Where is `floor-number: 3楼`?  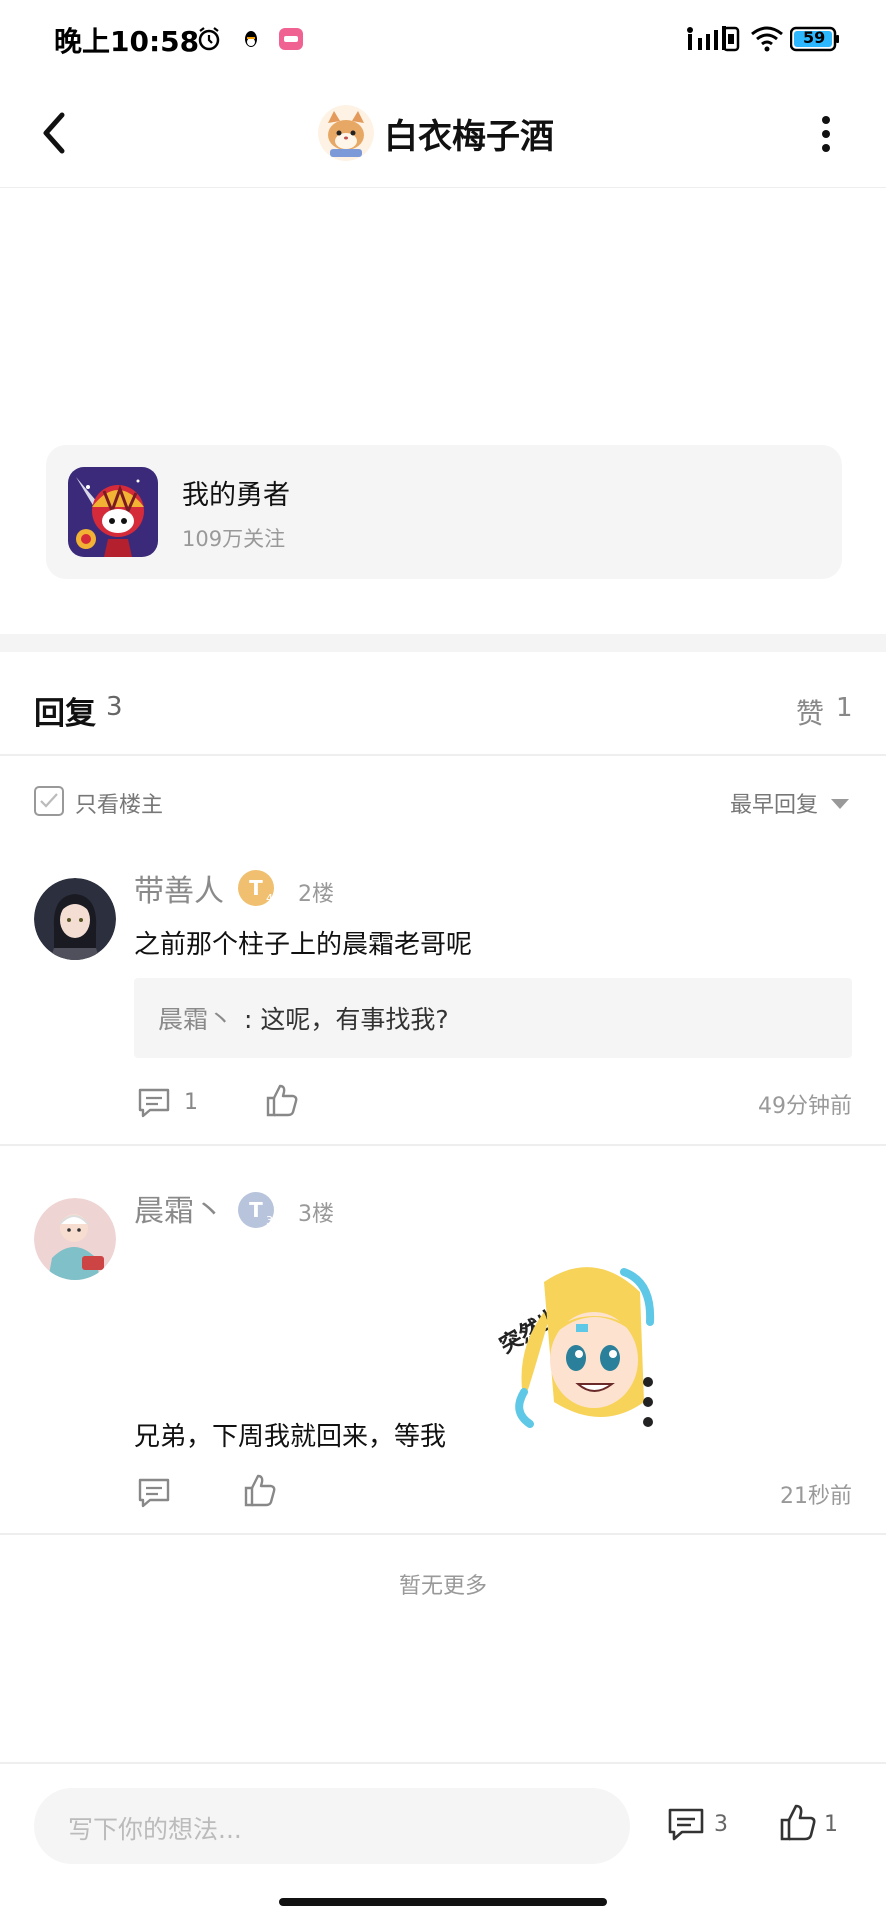
floor-number: 3楼 is located at coordinates (316, 1214).